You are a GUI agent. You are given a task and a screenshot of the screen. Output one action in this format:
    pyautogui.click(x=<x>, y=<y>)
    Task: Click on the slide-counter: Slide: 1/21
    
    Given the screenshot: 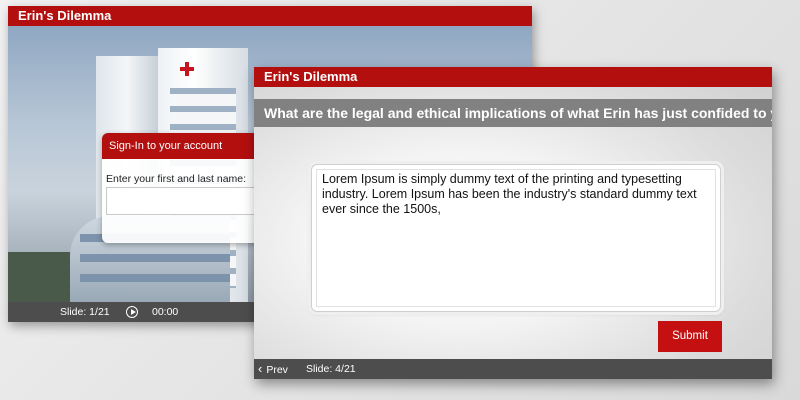 What is the action you would take?
    pyautogui.click(x=85, y=312)
    